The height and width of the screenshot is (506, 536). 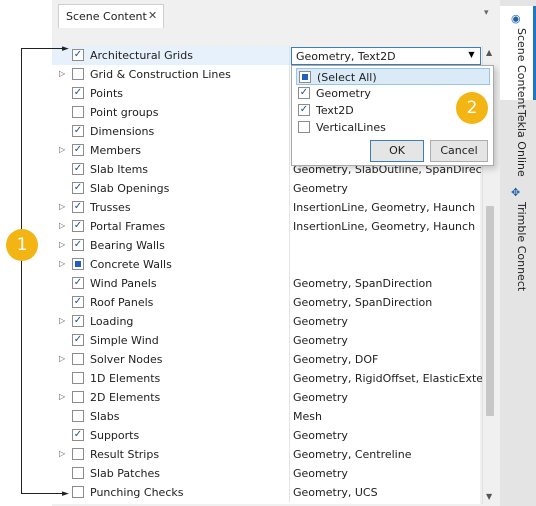 I want to click on dropdown-option: (Select All), so click(x=393, y=76).